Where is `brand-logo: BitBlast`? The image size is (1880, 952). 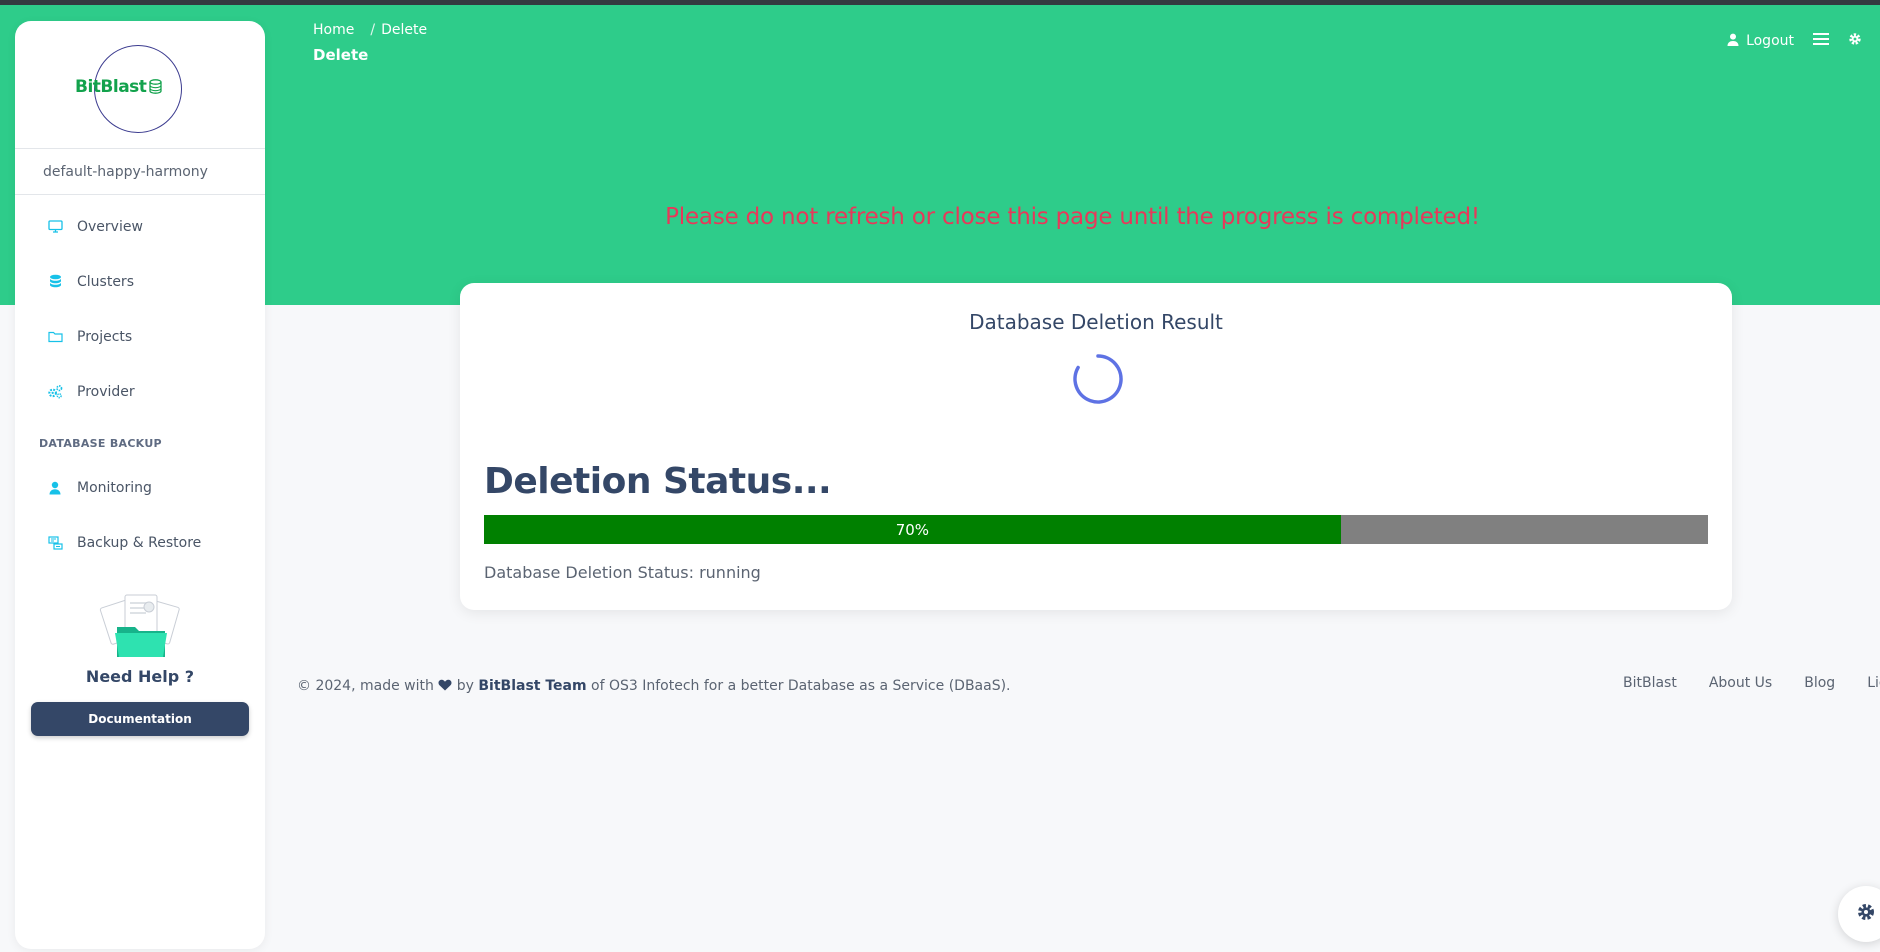
brand-logo: BitBlast is located at coordinates (140, 85).